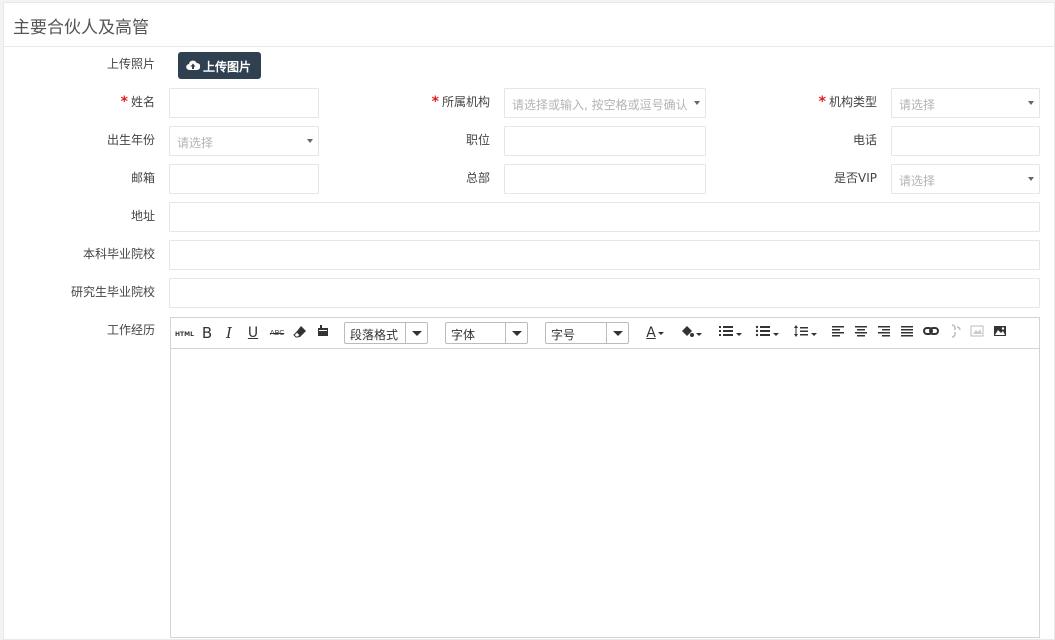  What do you see at coordinates (184, 335) in the screenshot?
I see `html-source-button: HTML` at bounding box center [184, 335].